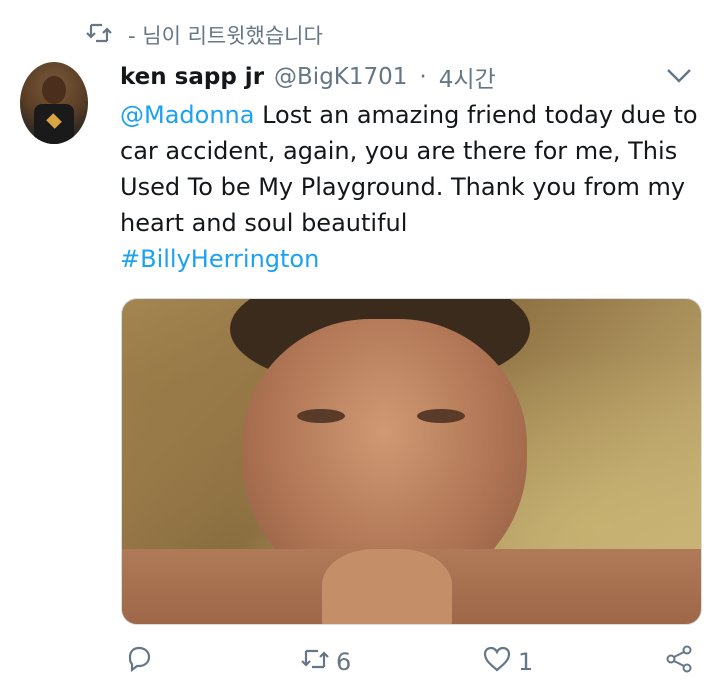  I want to click on tweet-actions: 6 1, so click(415, 662).